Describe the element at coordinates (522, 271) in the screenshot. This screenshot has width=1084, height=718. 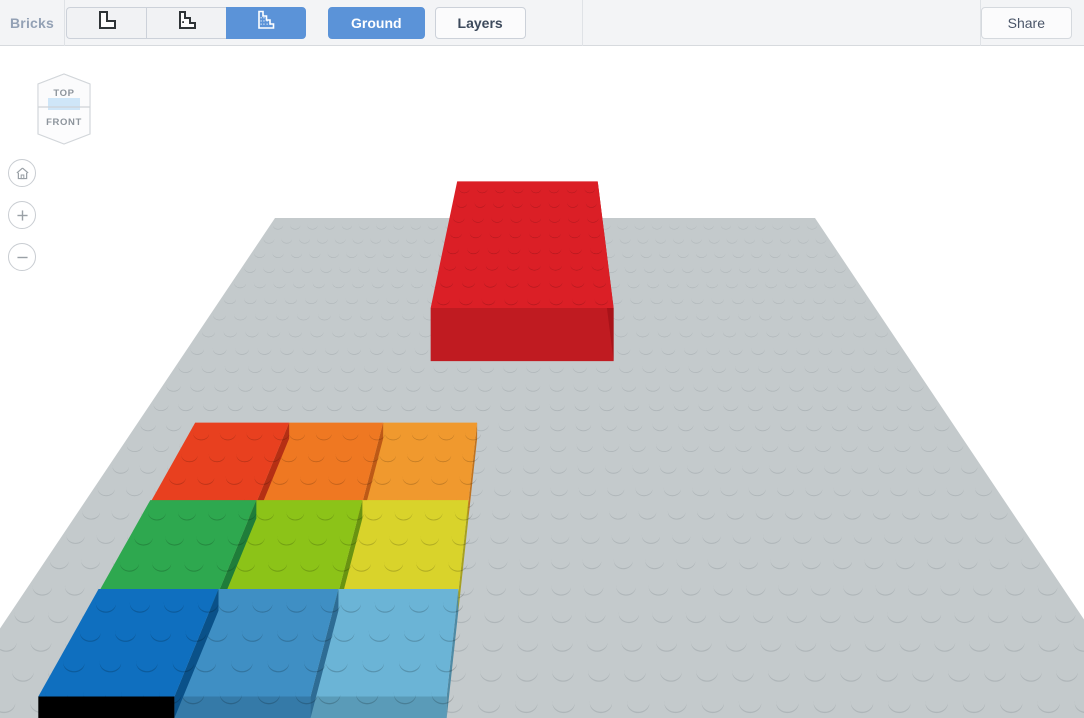
I see `red-brick-tower` at that location.